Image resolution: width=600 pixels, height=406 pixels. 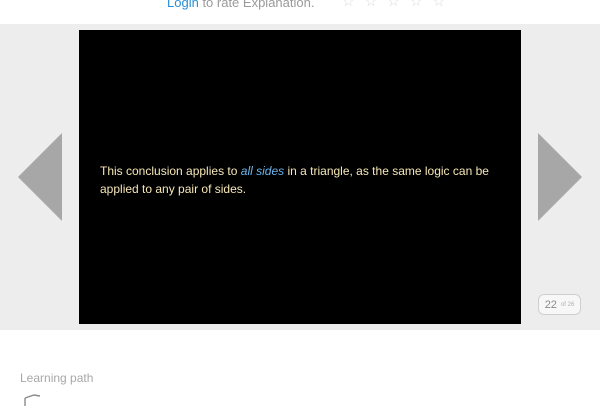 What do you see at coordinates (169, 171) in the screenshot?
I see `slide-text-start: This conclusion applies to` at bounding box center [169, 171].